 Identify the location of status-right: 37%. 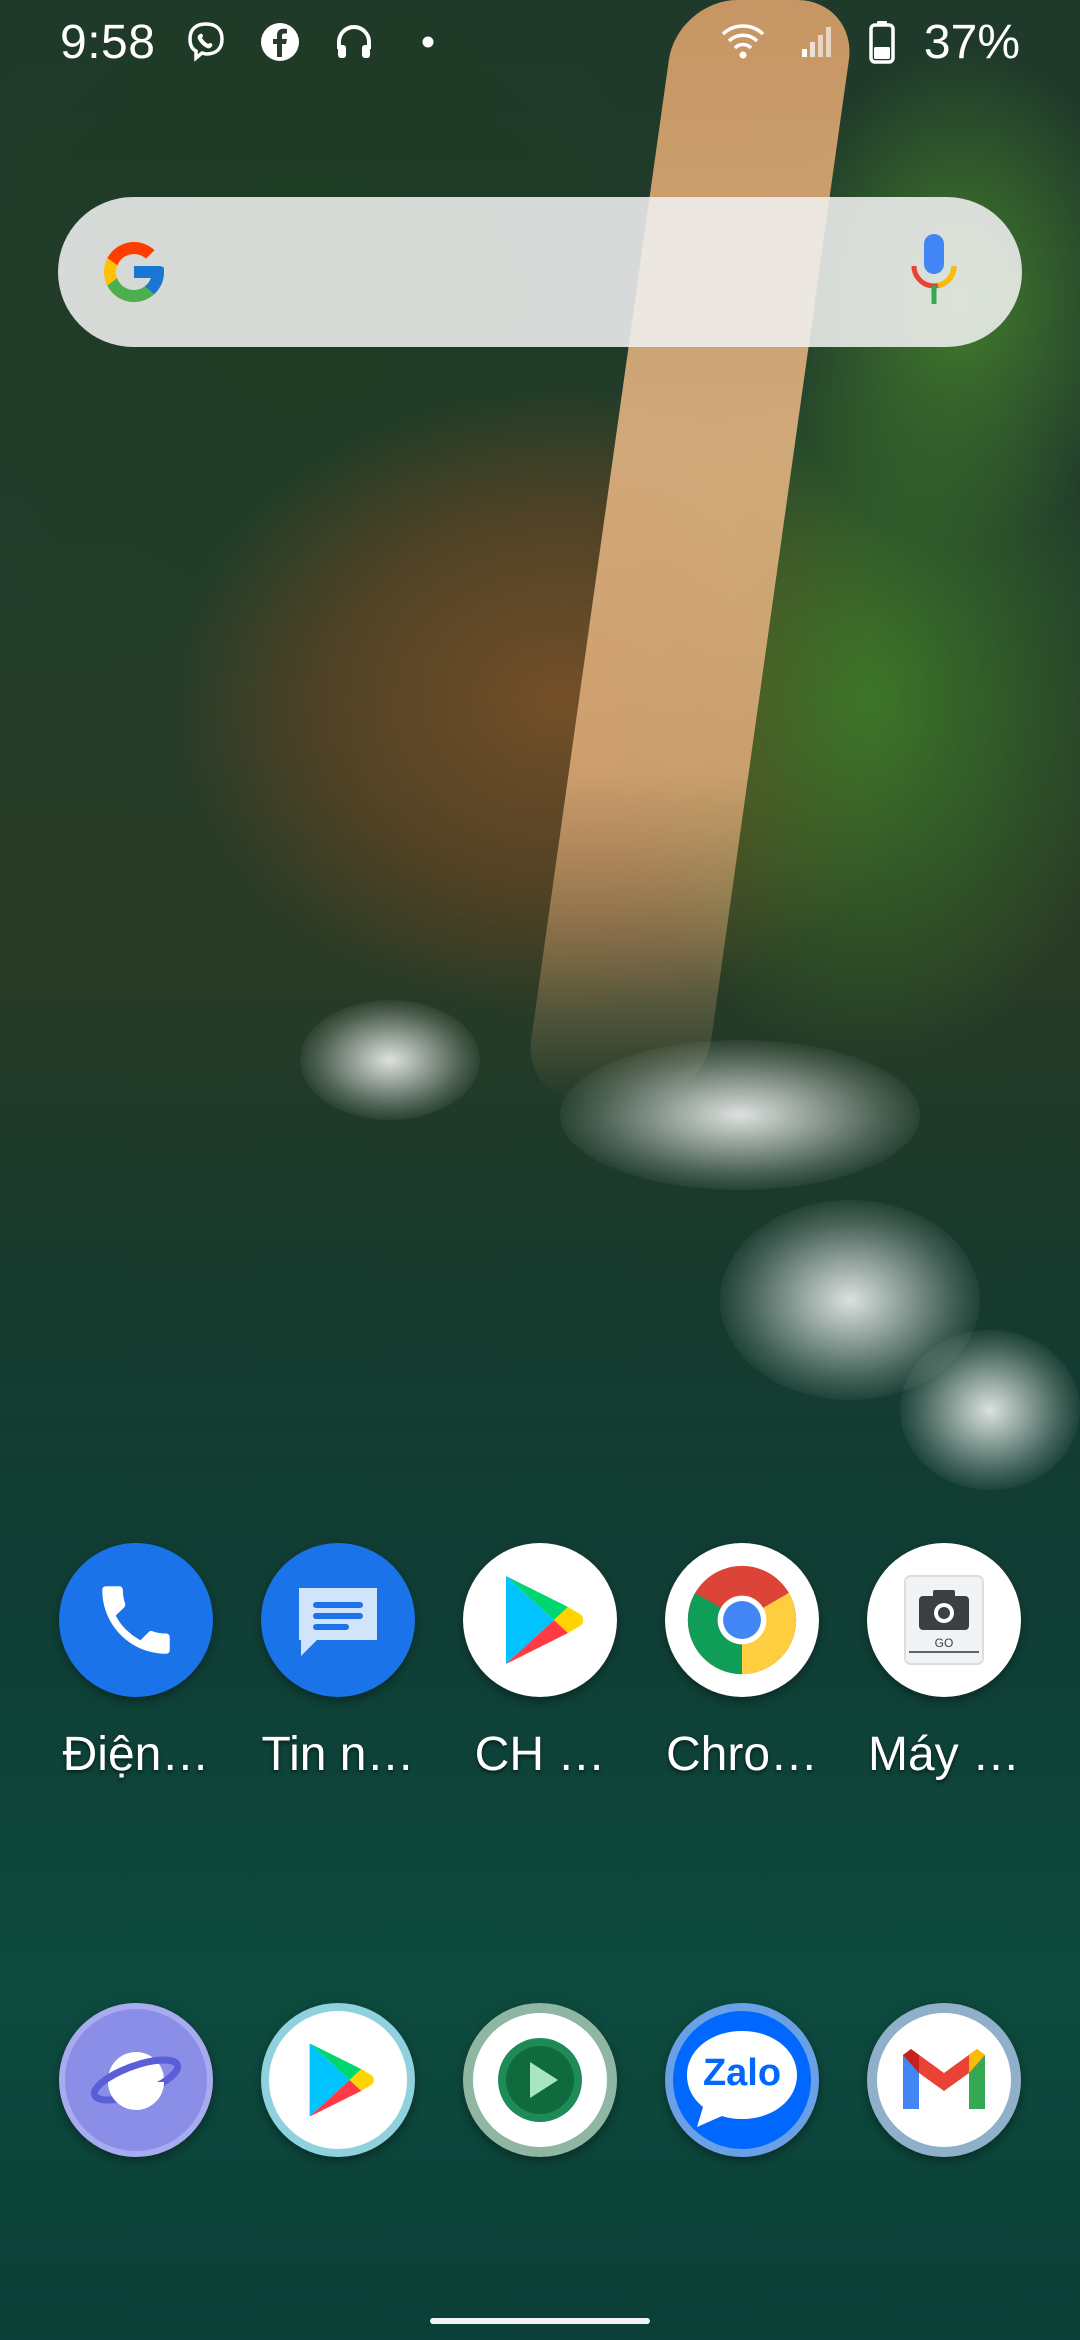
(870, 42).